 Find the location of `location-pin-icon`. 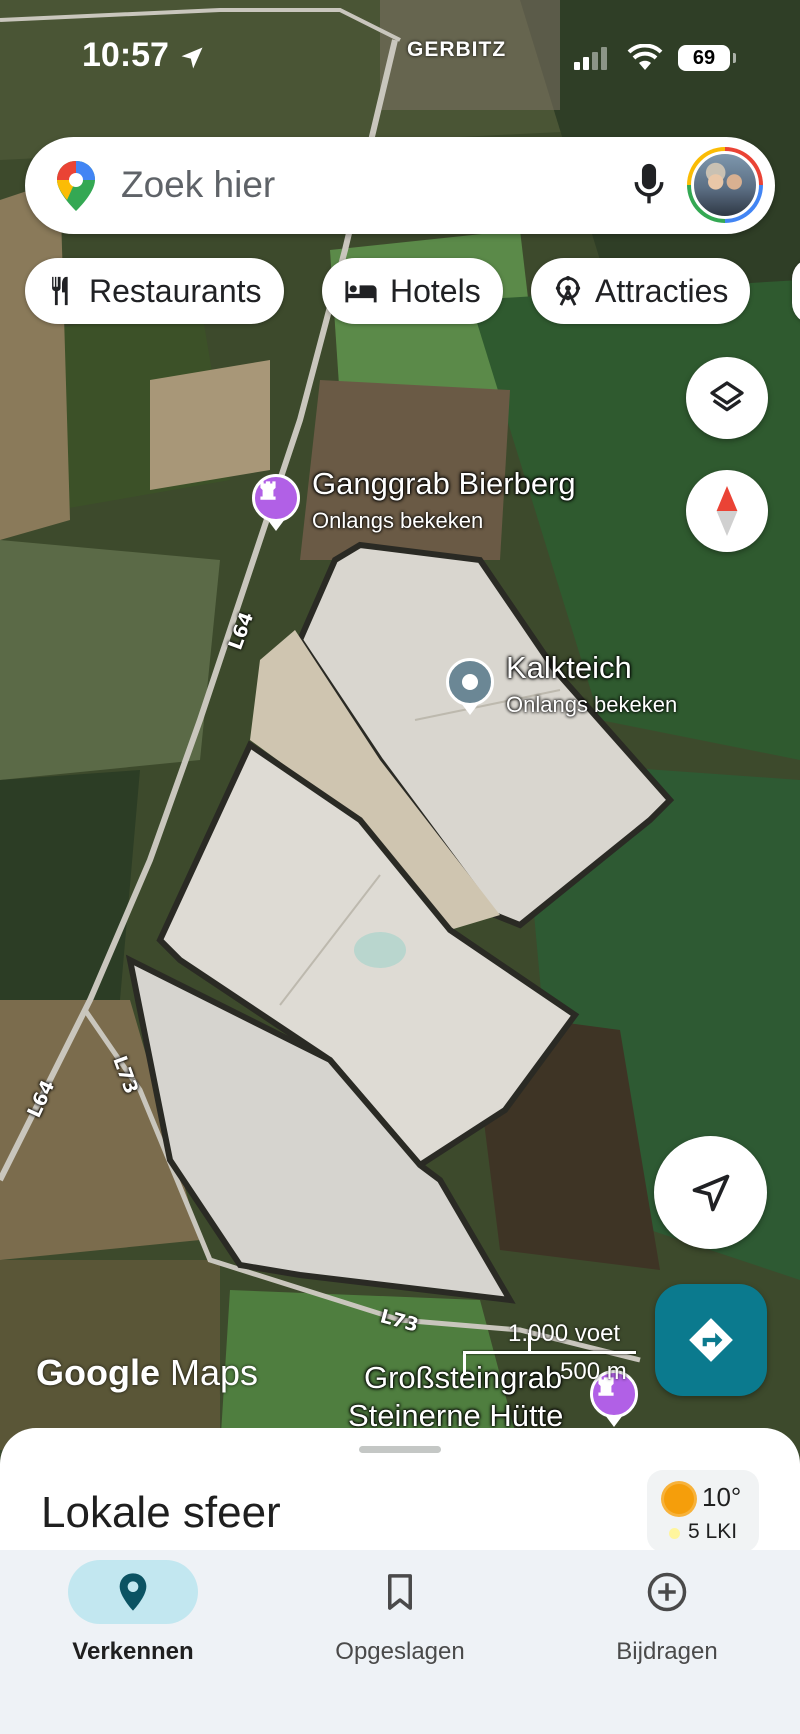

location-pin-icon is located at coordinates (133, 1592).